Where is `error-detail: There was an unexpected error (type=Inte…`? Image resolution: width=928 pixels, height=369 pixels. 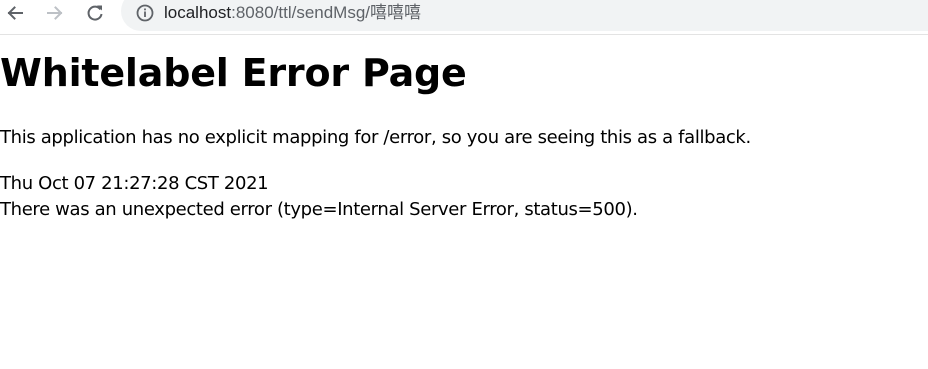
error-detail: There was an unexpected error (type=Inte… is located at coordinates (319, 209).